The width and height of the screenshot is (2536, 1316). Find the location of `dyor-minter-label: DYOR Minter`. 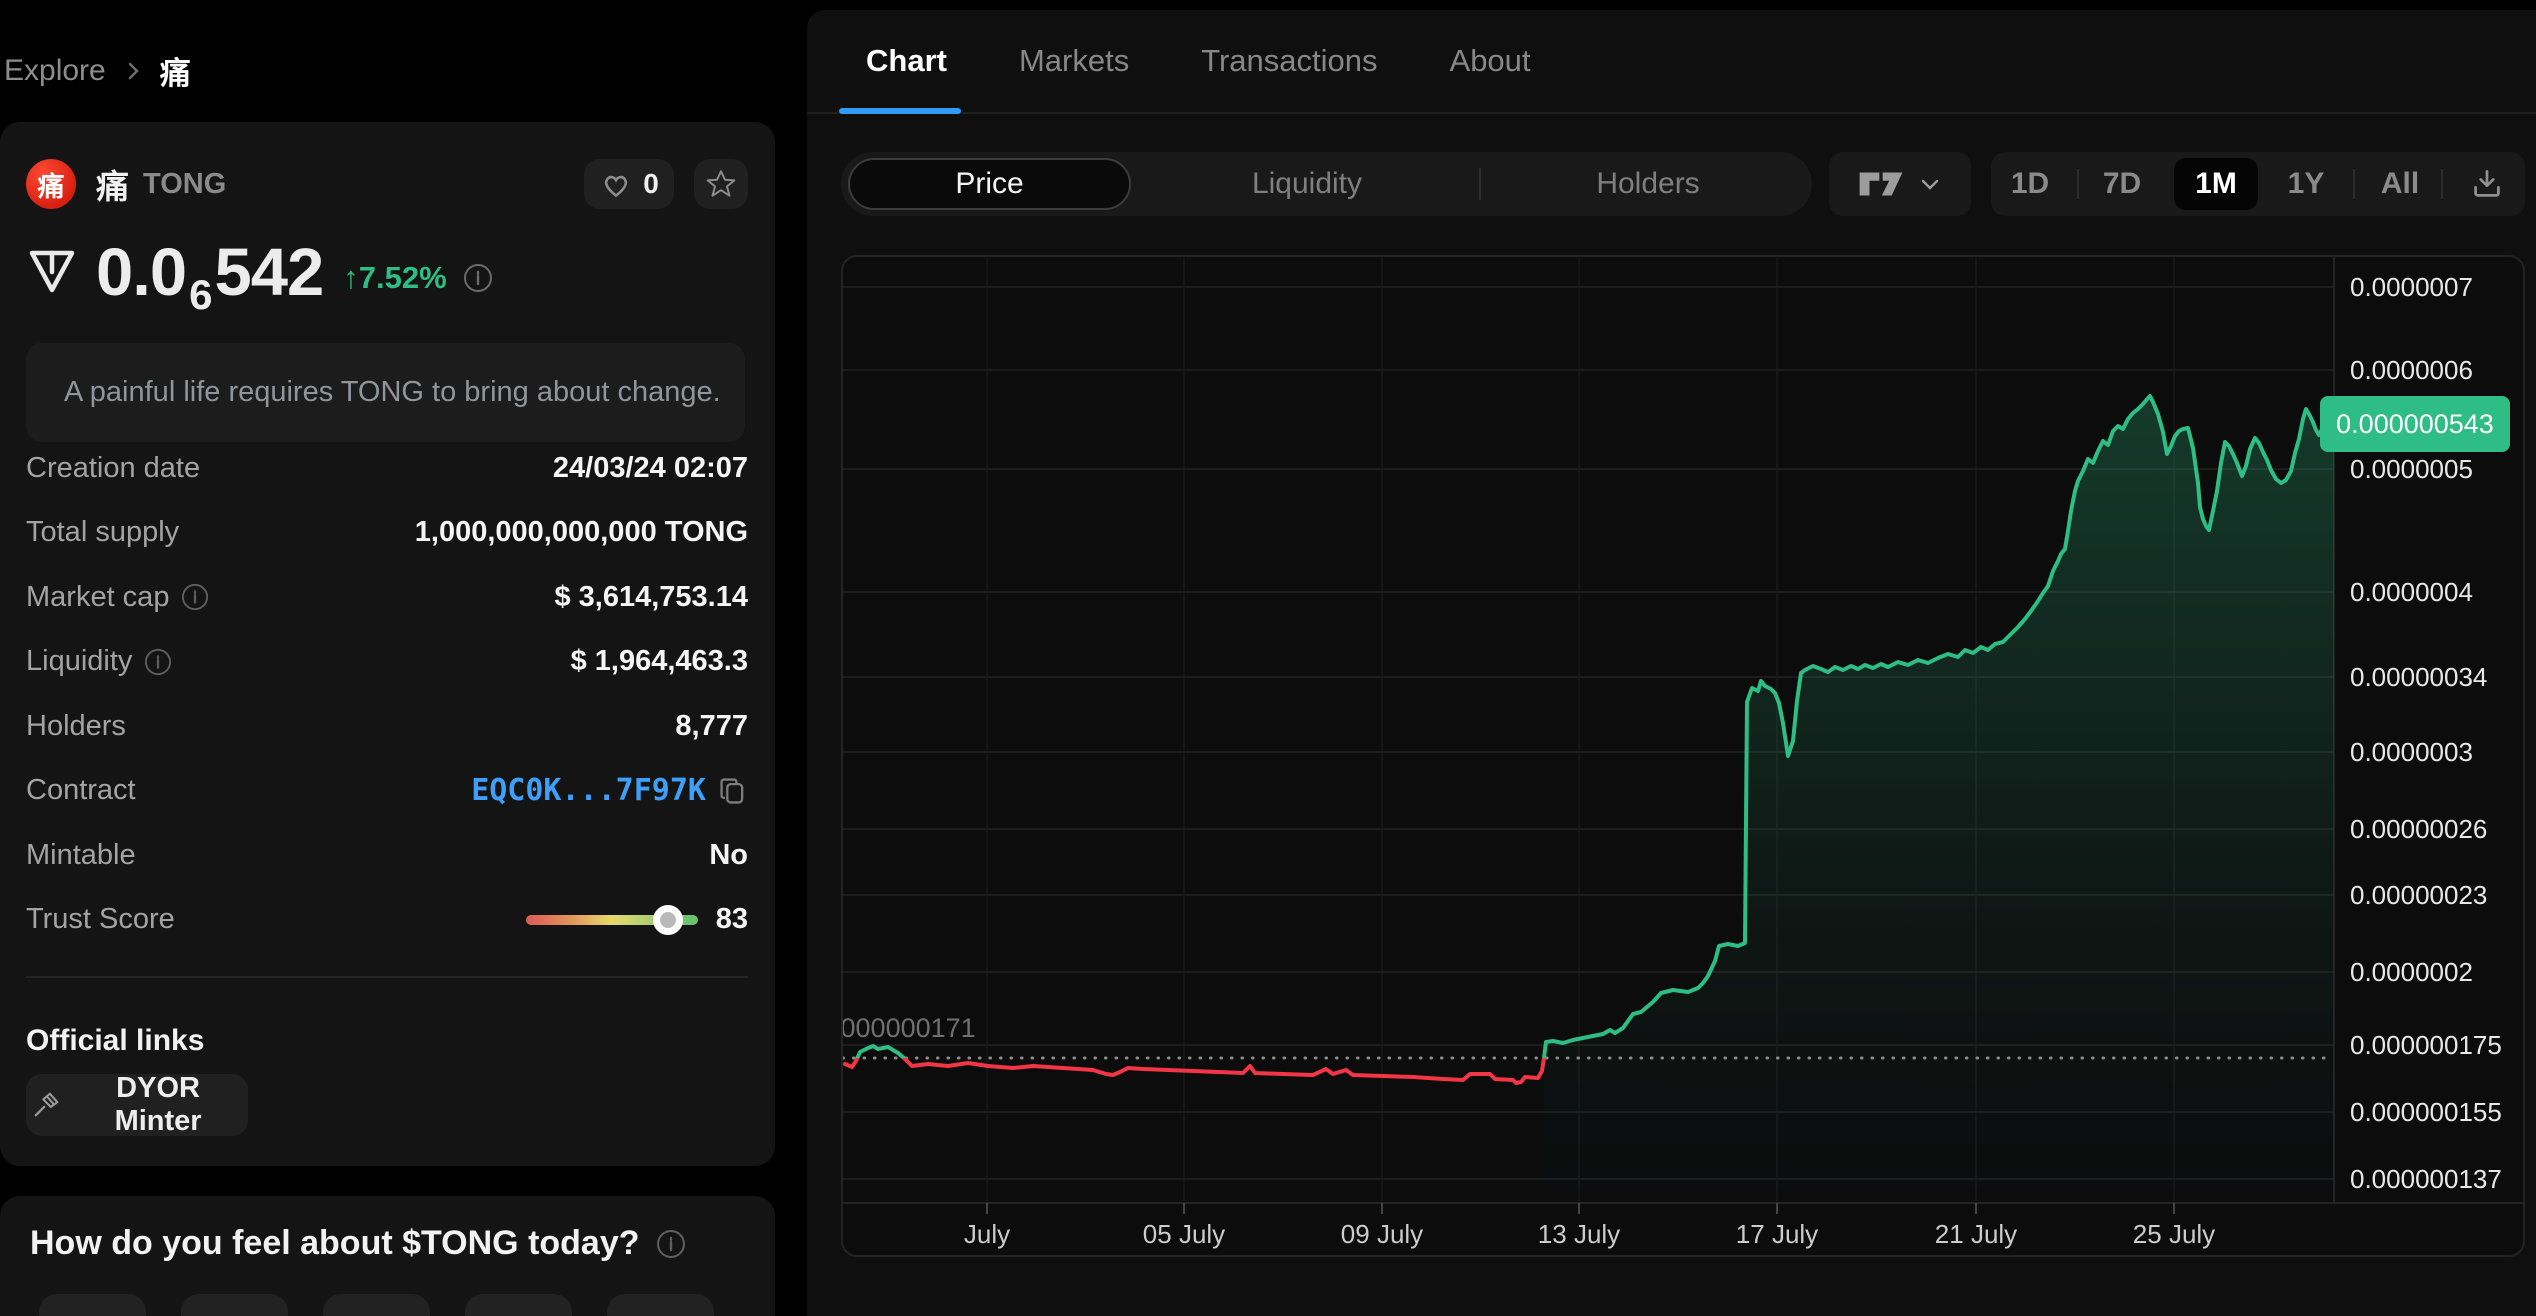

dyor-minter-label: DYOR Minter is located at coordinates (158, 1104).